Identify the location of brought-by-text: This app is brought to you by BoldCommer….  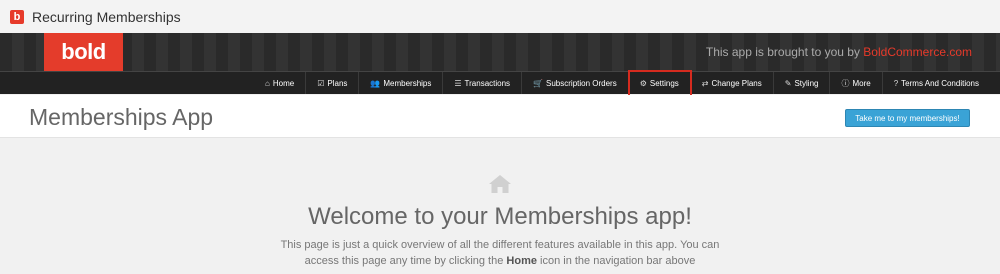
(839, 52).